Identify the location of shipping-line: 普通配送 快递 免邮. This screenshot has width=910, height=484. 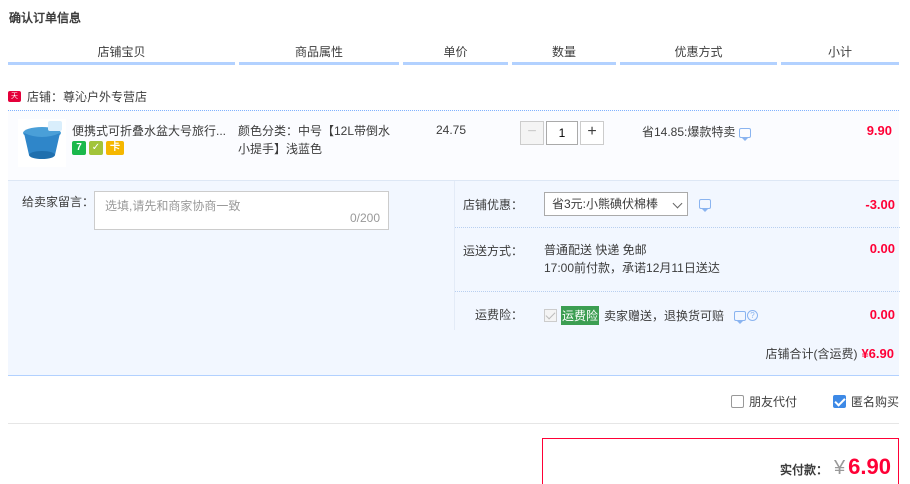
(595, 250).